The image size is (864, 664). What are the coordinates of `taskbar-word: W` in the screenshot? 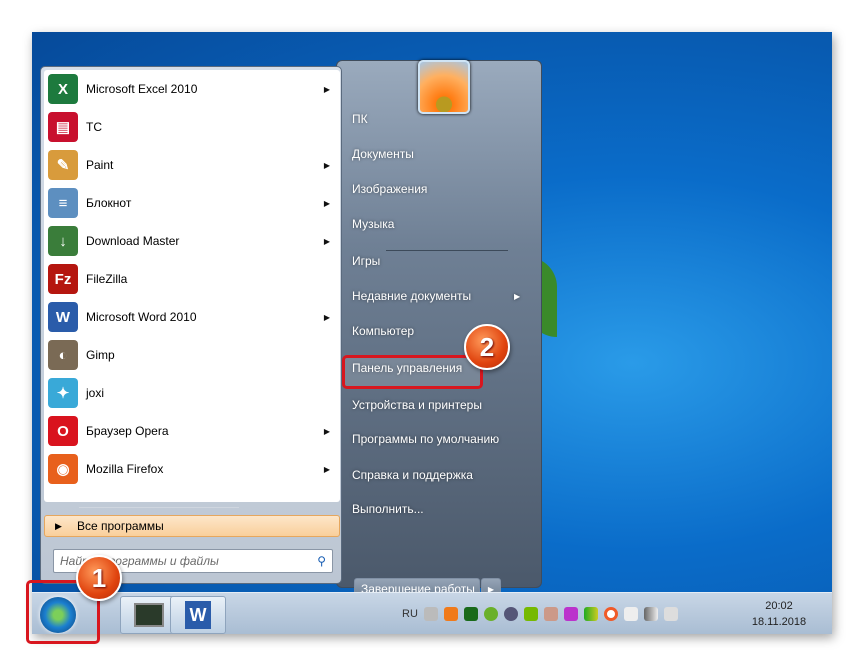 It's located at (198, 615).